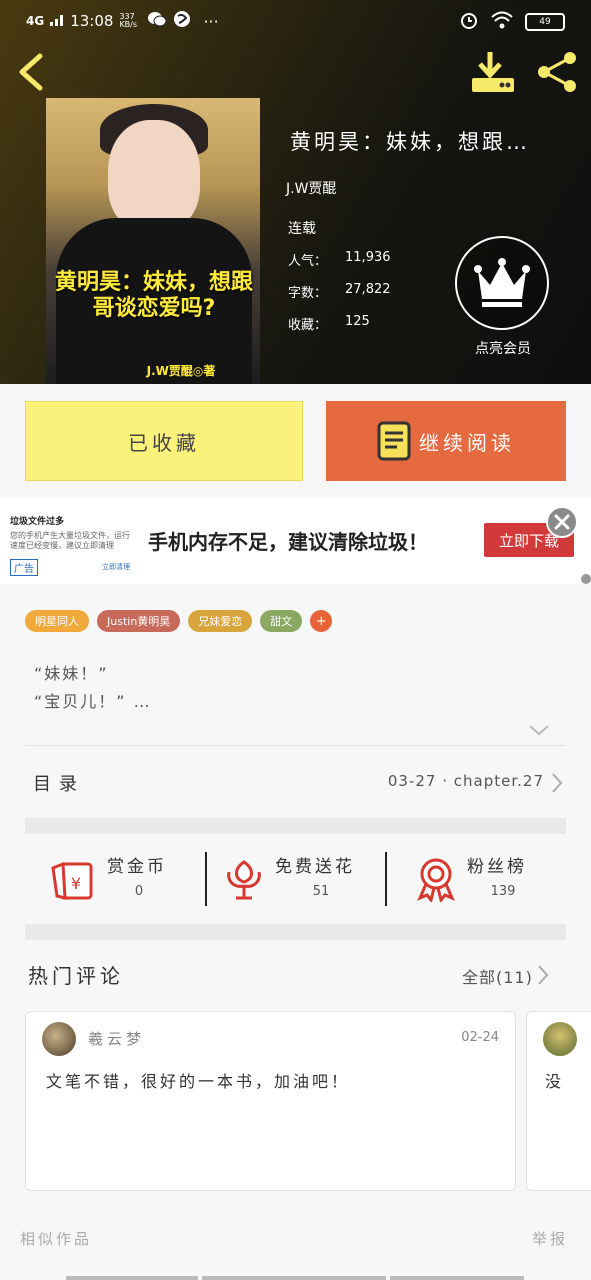 The width and height of the screenshot is (591, 1280). I want to click on tag-1: Justin黄明昊, so click(139, 621).